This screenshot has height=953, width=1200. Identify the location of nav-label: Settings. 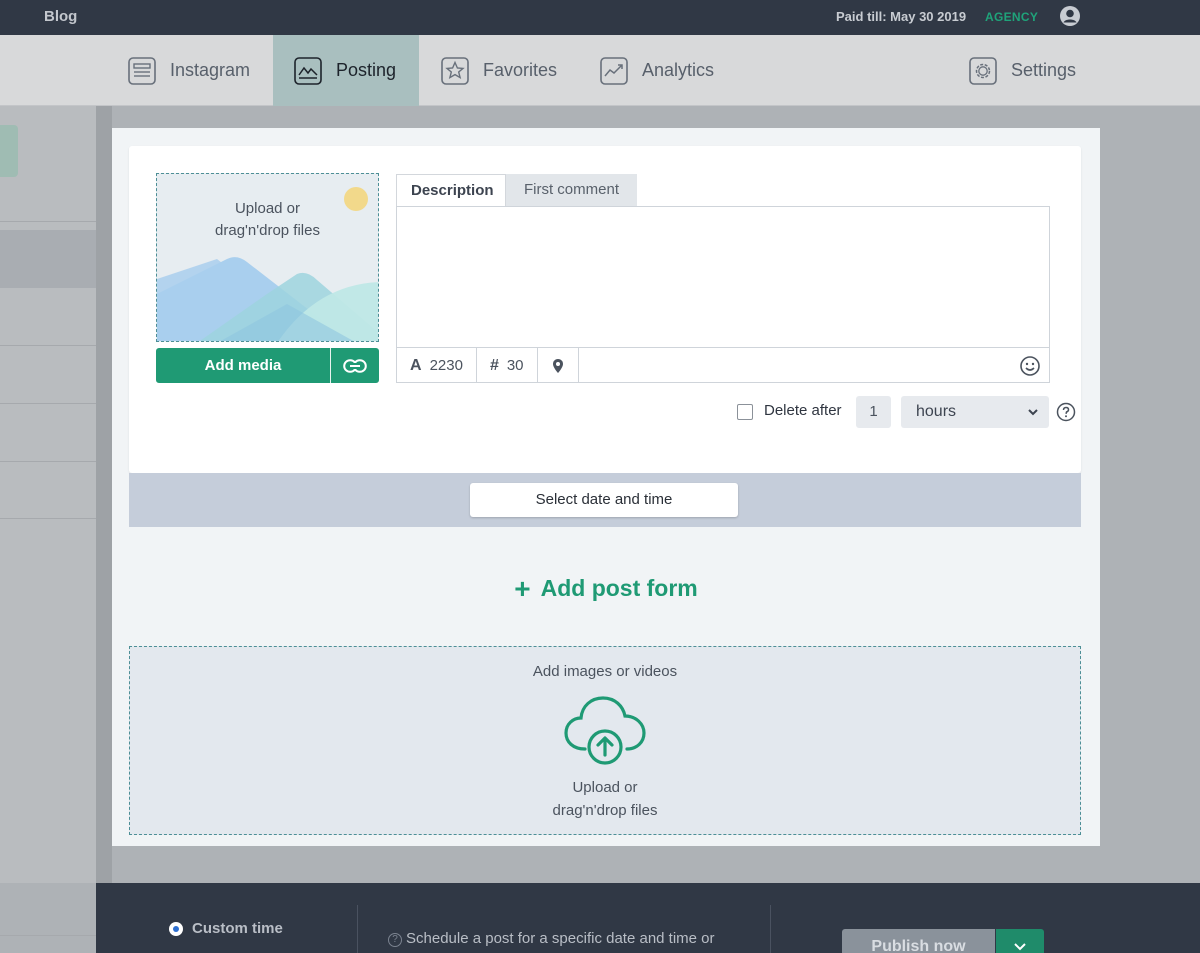
(1044, 70).